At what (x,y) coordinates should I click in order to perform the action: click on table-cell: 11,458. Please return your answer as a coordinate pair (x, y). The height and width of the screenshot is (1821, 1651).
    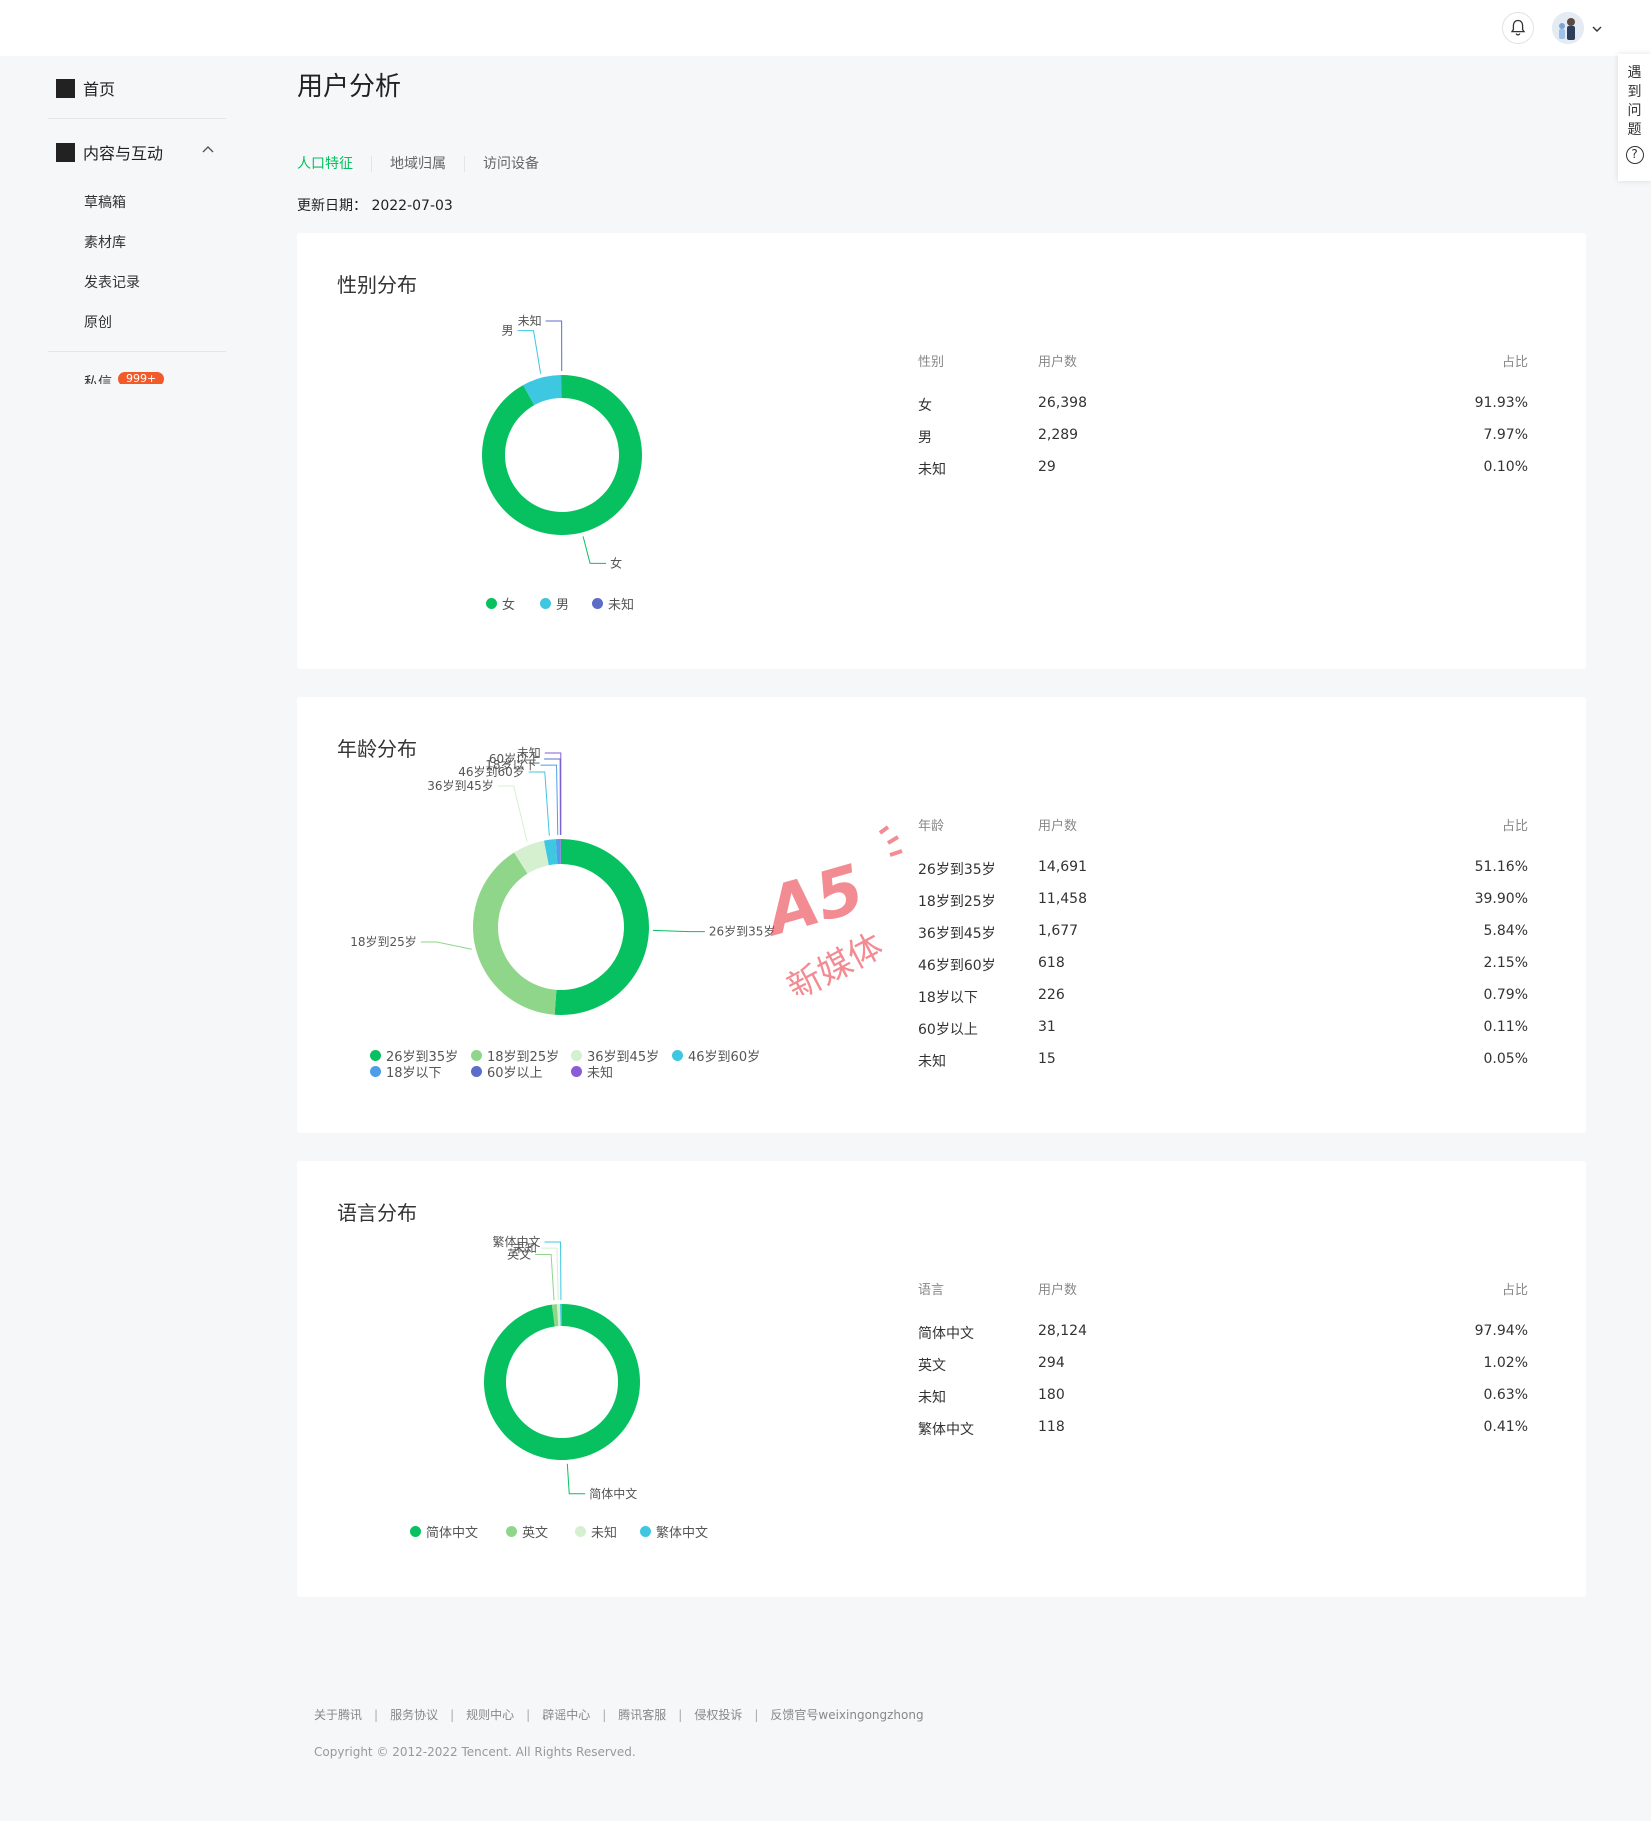
    Looking at the image, I should click on (1062, 899).